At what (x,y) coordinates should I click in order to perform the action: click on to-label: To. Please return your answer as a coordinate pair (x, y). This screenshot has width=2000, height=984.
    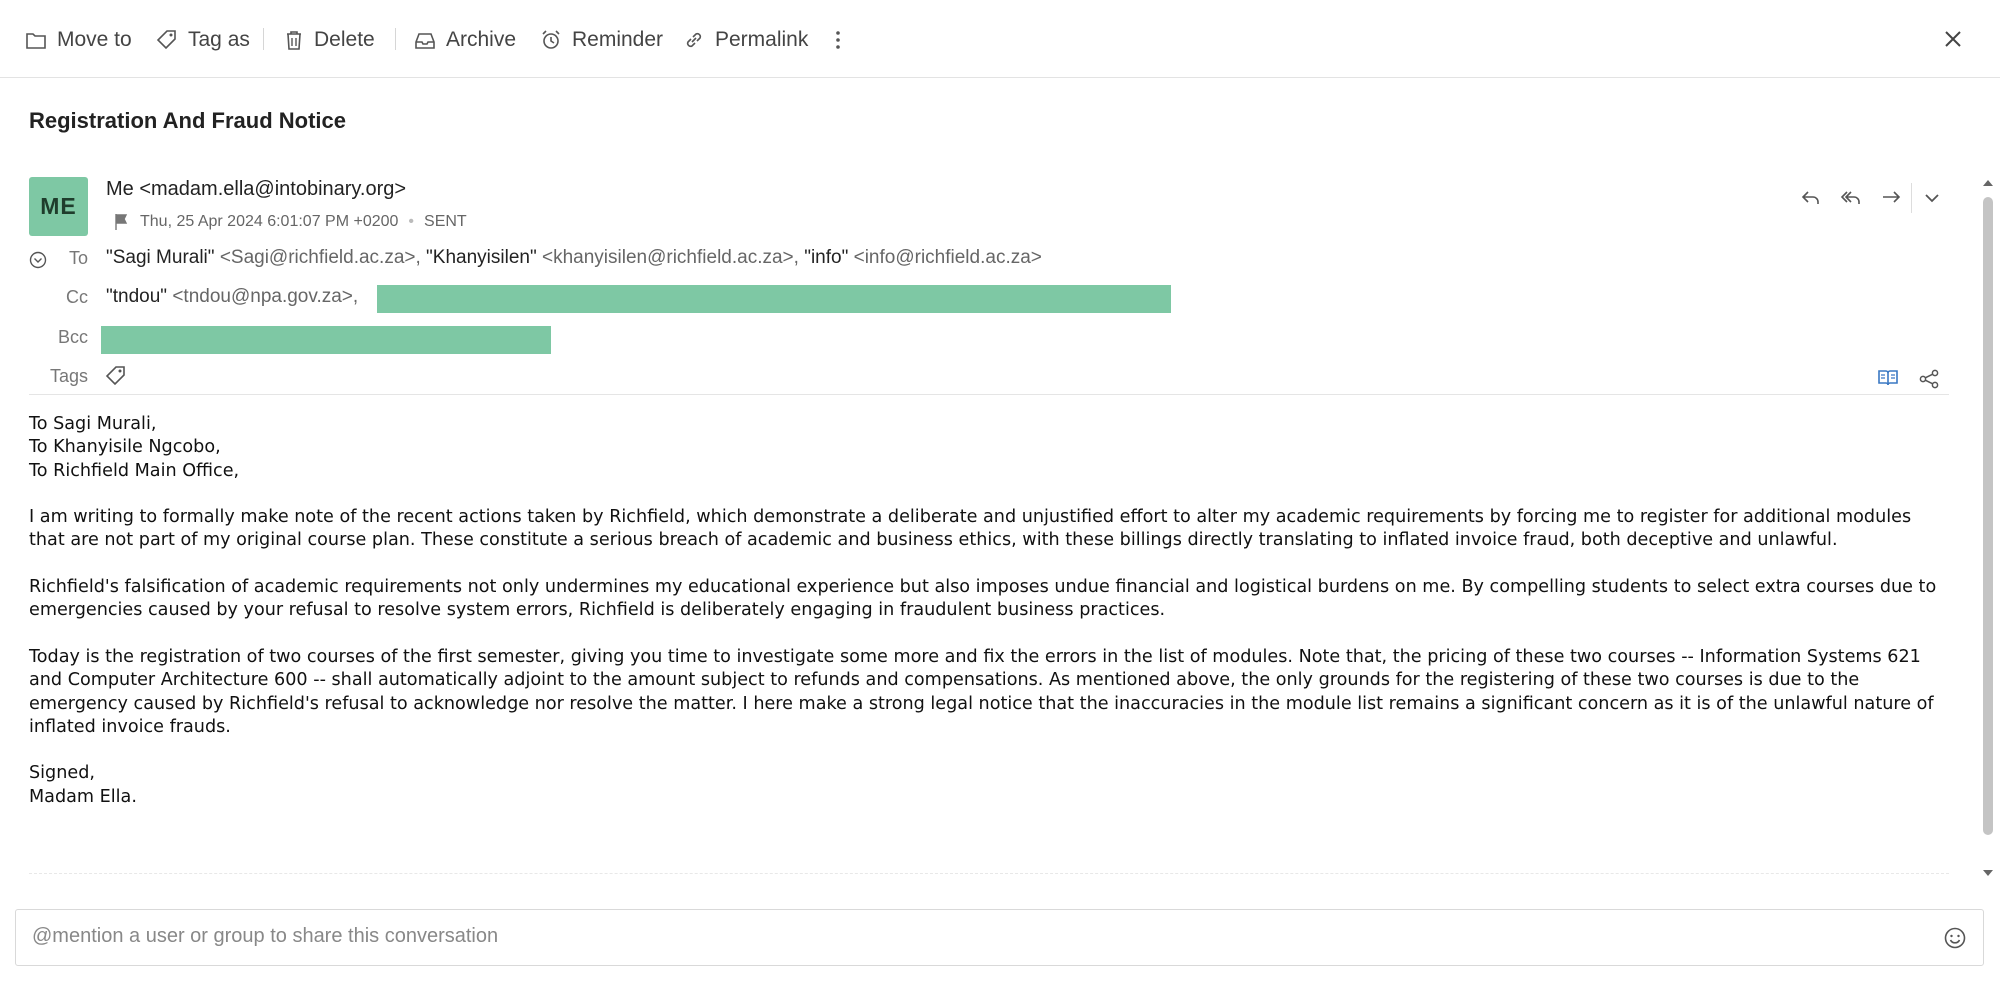
    Looking at the image, I should click on (78, 258).